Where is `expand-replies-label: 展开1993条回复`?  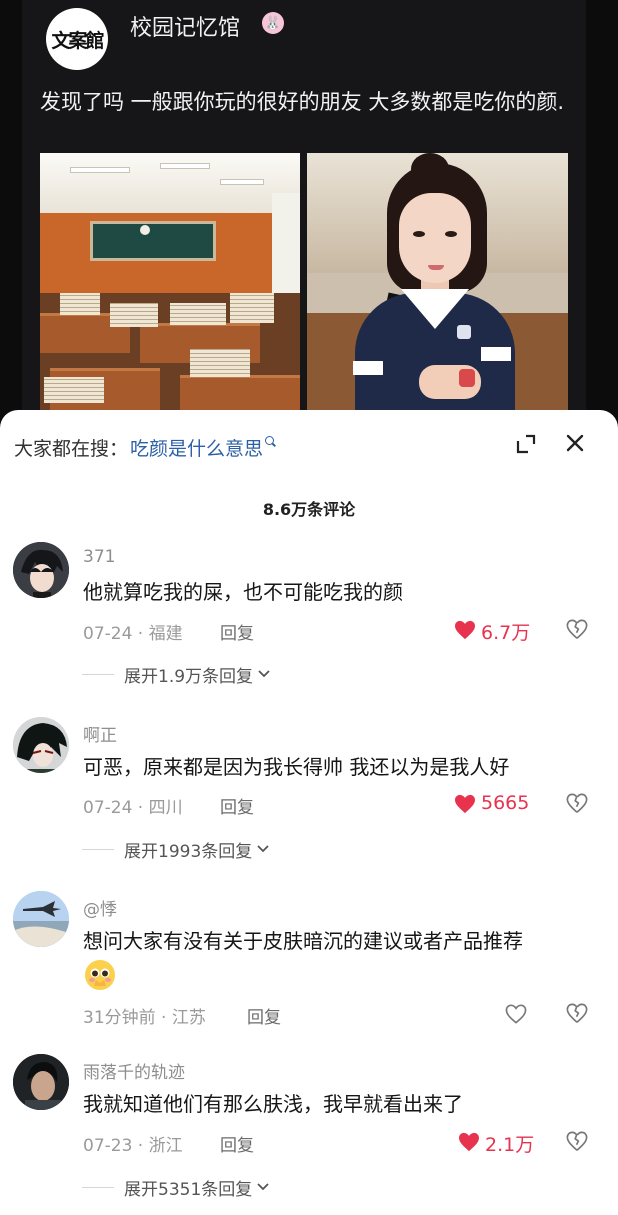
expand-replies-label: 展开1993条回复 is located at coordinates (188, 851).